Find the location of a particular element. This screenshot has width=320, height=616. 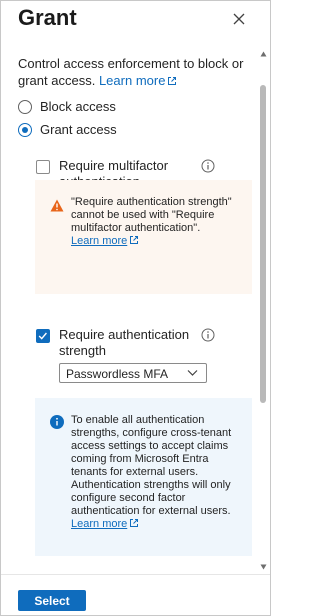

panel-title: Grant is located at coordinates (47, 17).